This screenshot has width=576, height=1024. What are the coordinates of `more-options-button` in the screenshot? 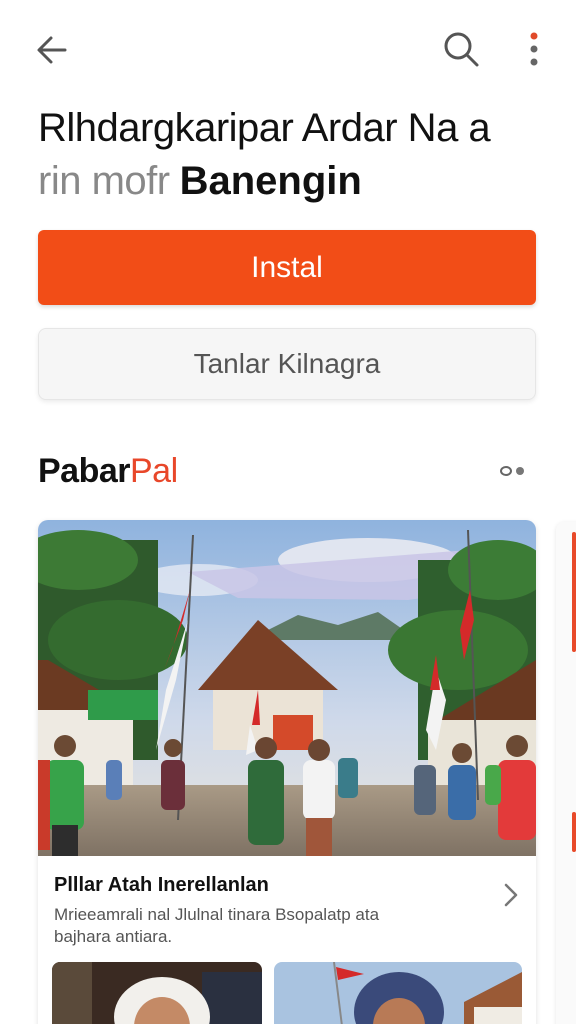 It's located at (534, 49).